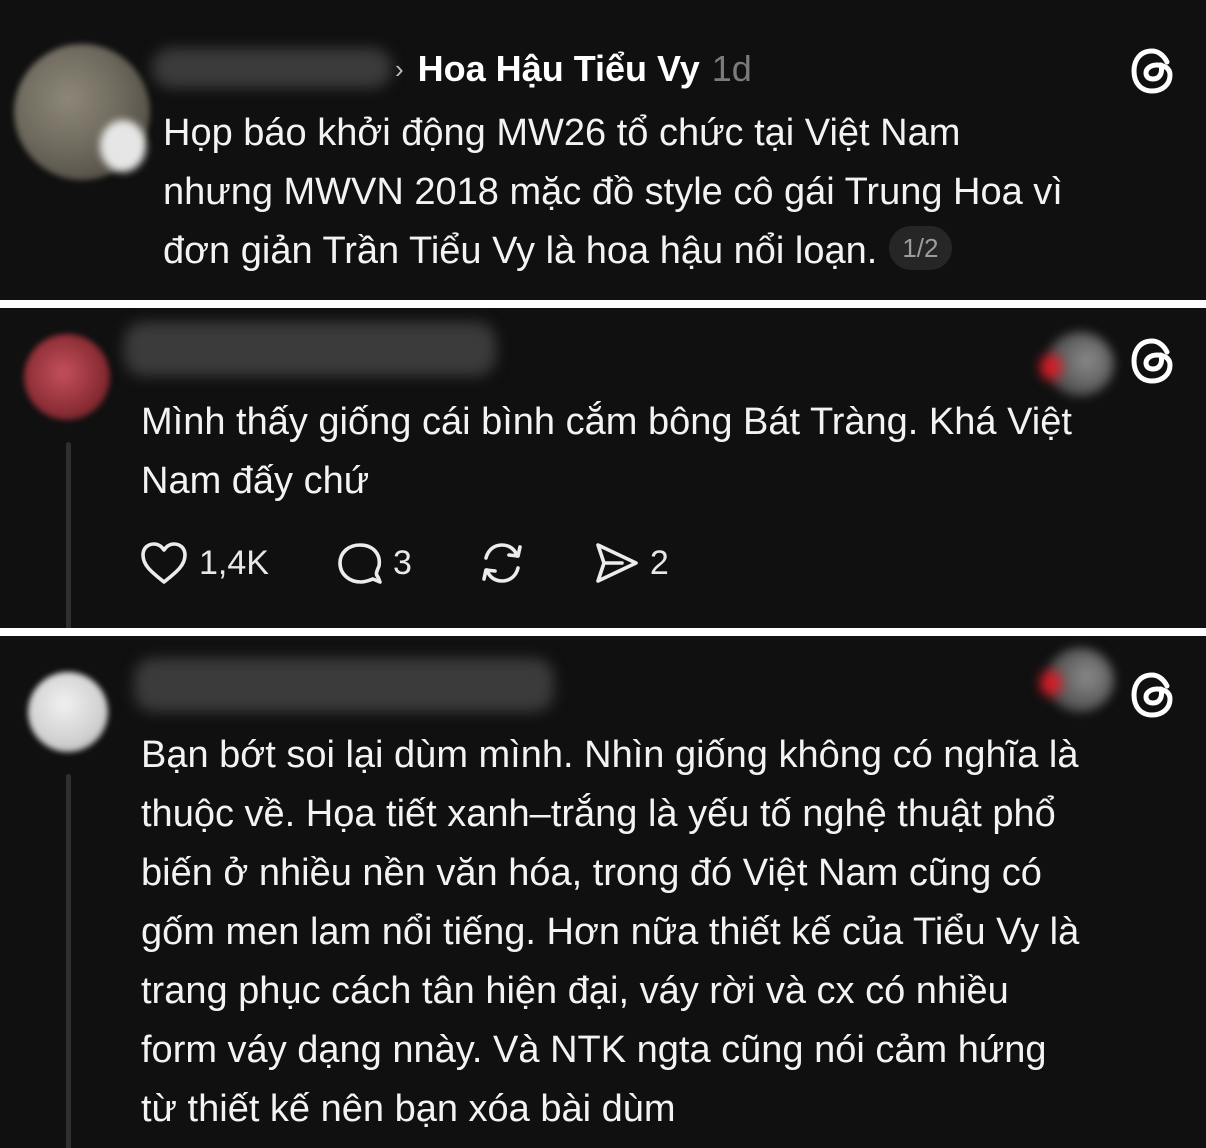  I want to click on heart-icon, so click(164, 563).